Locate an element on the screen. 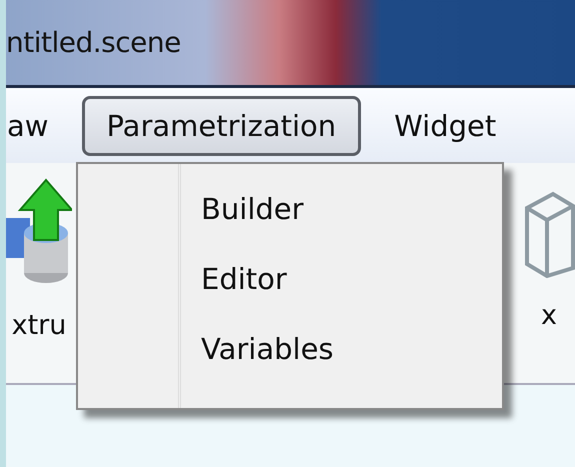  window-title: ntitled.scene is located at coordinates (93, 42).